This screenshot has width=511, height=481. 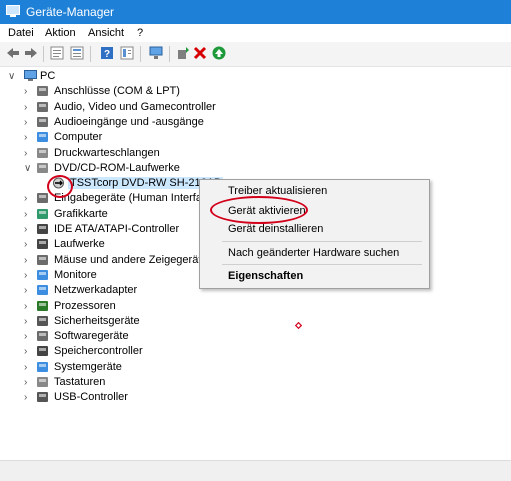 I want to click on tree-category: › IDE ATA/ATAPI-Controller, so click(x=99, y=229).